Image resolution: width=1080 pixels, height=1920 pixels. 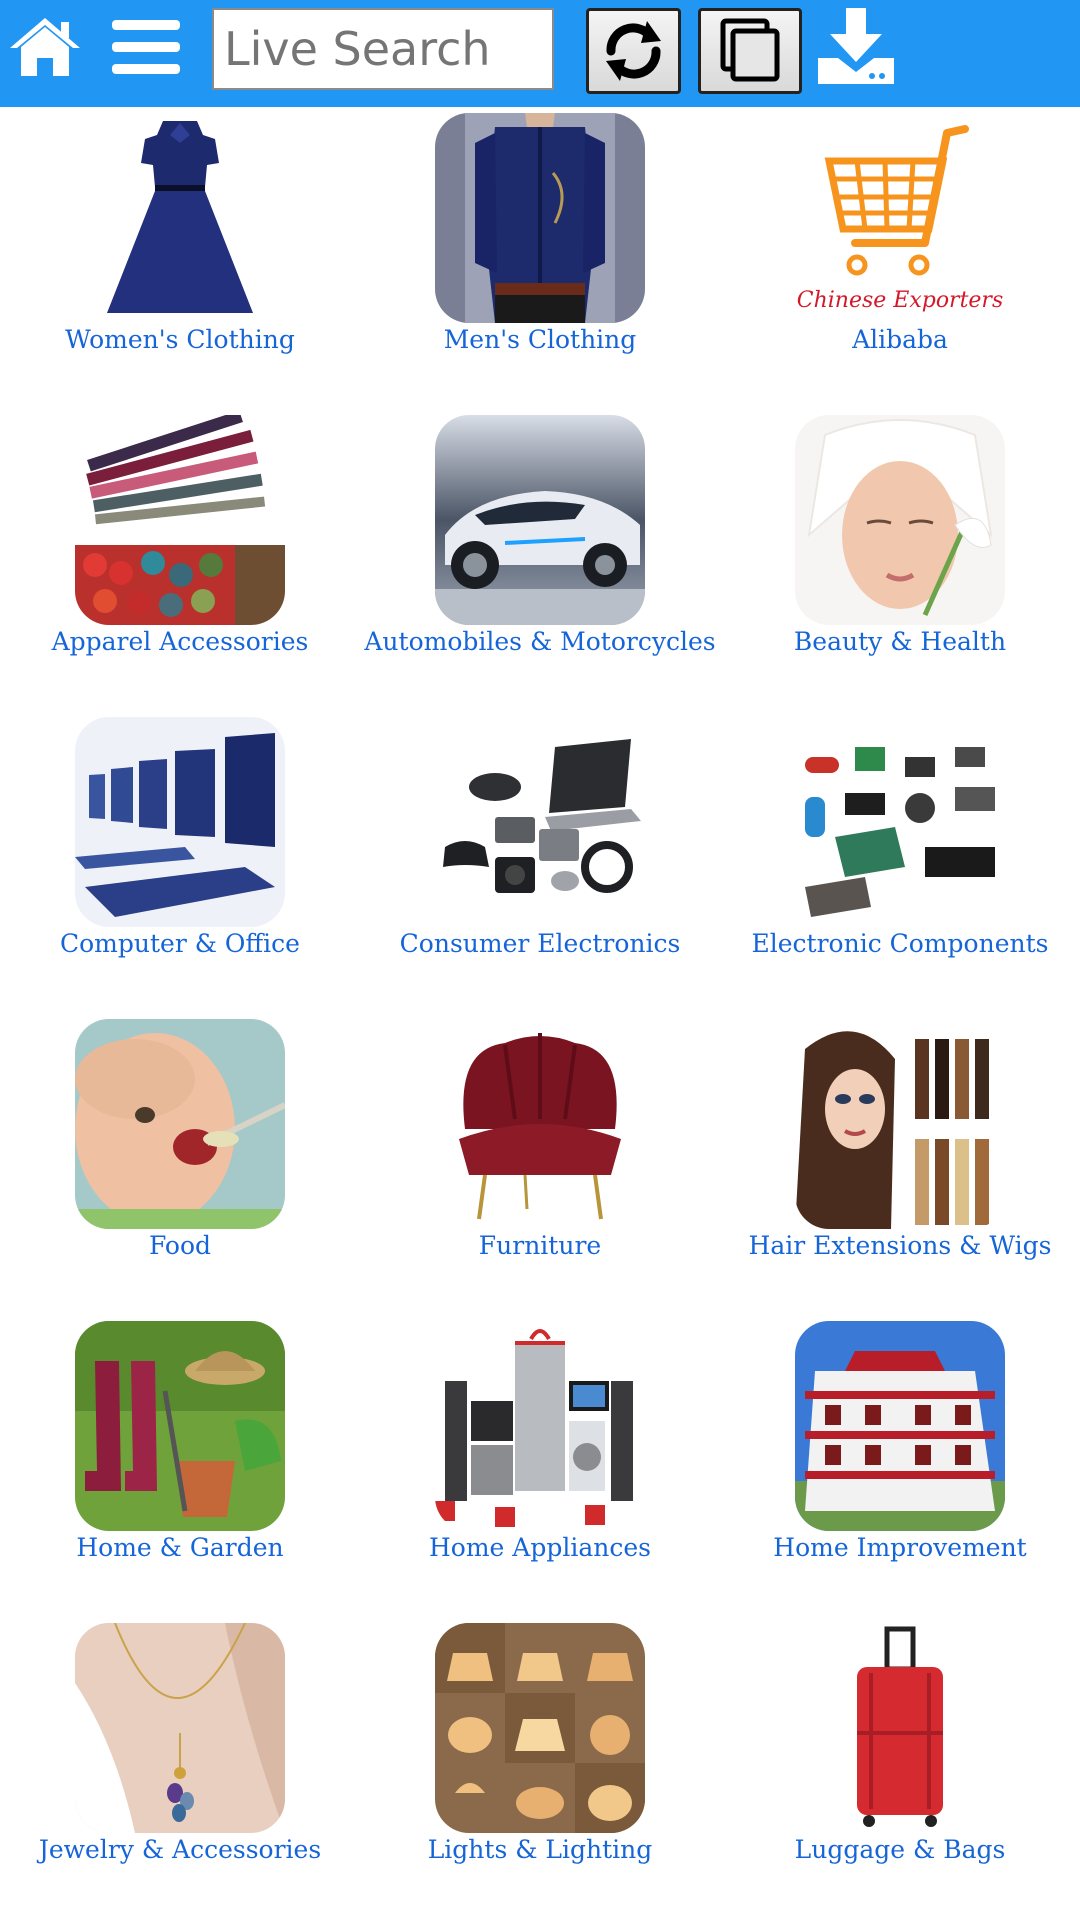 I want to click on live-search-input, so click(x=383, y=49).